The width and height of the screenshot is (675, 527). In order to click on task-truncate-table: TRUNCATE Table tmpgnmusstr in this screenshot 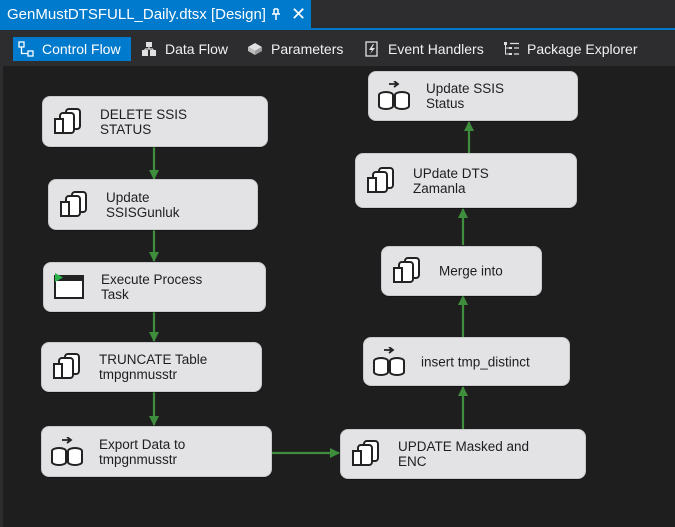, I will do `click(151, 367)`.